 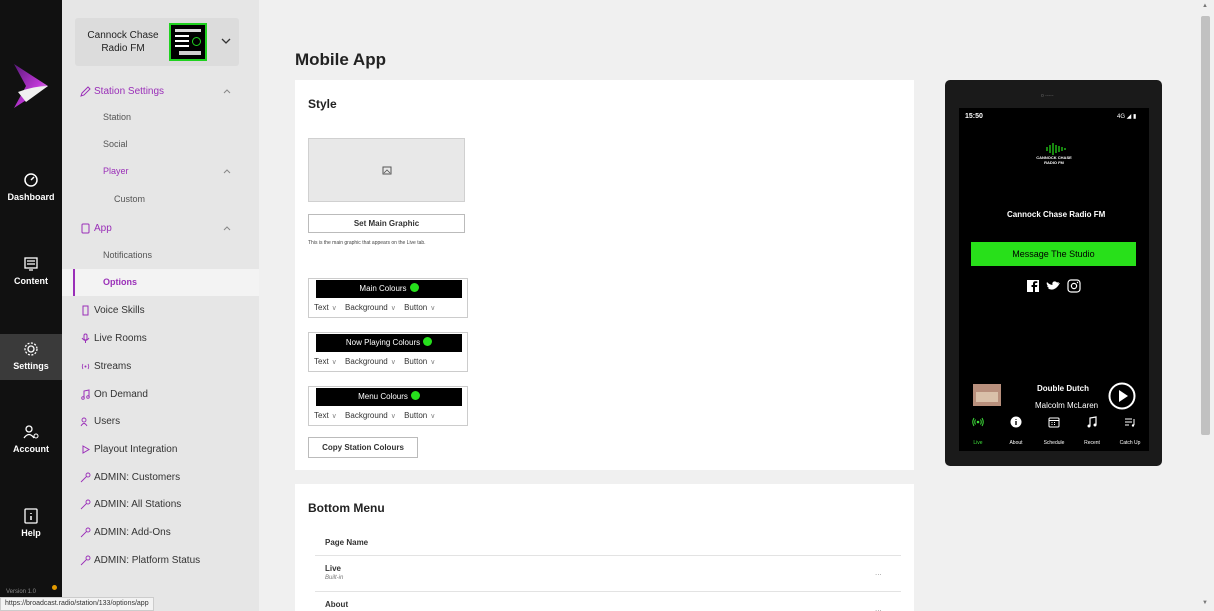 What do you see at coordinates (1054, 443) in the screenshot?
I see `phone-tab-label: Schedule` at bounding box center [1054, 443].